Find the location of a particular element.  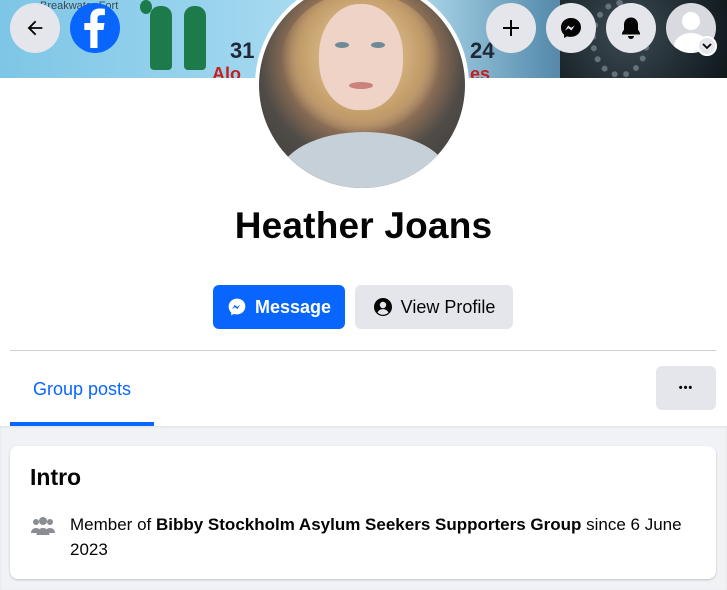

intro-prefix: Member of is located at coordinates (113, 524).